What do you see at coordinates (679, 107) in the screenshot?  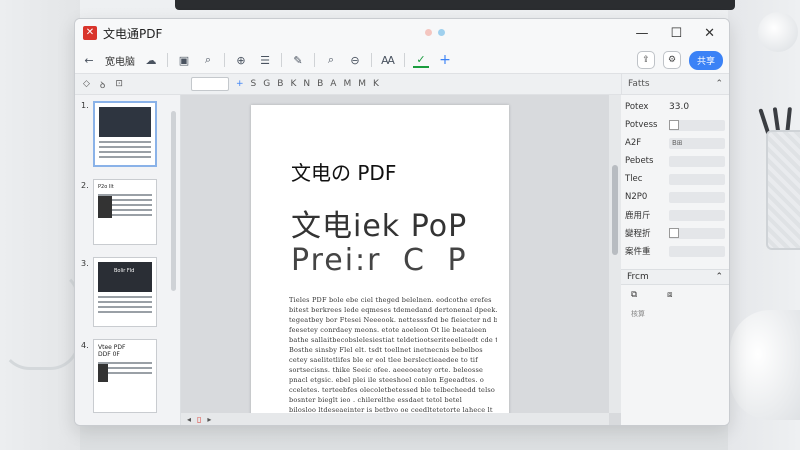 I see `prop-value: 33.0` at bounding box center [679, 107].